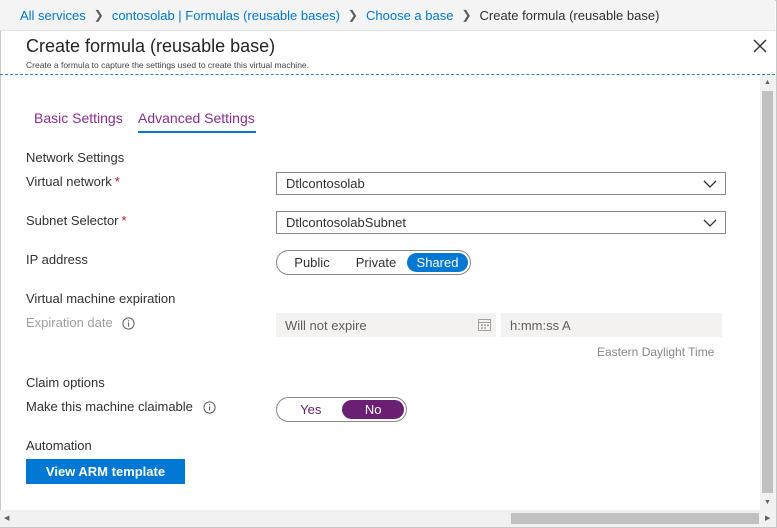 This screenshot has width=777, height=528. I want to click on ip-option-private: Private, so click(376, 262).